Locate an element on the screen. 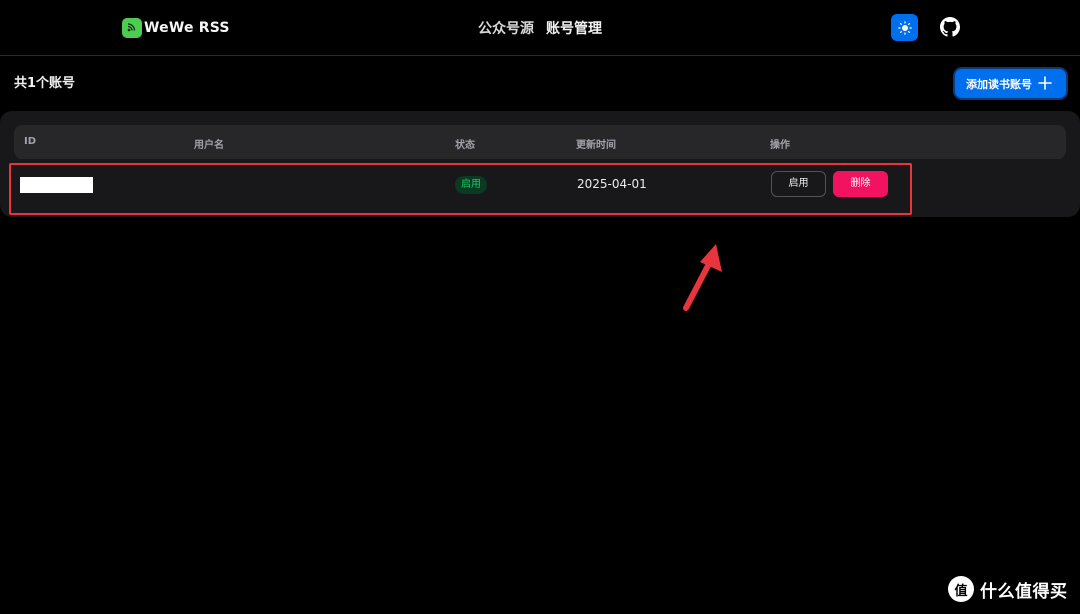 This screenshot has height=614, width=1080. add-account-label: 添加读书账号 is located at coordinates (999, 84).